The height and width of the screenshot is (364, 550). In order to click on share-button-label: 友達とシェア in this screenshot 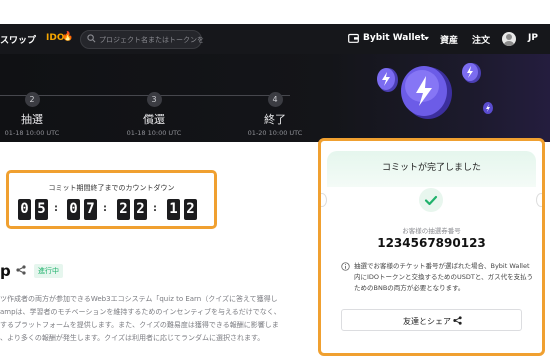, I will do `click(427, 321)`.